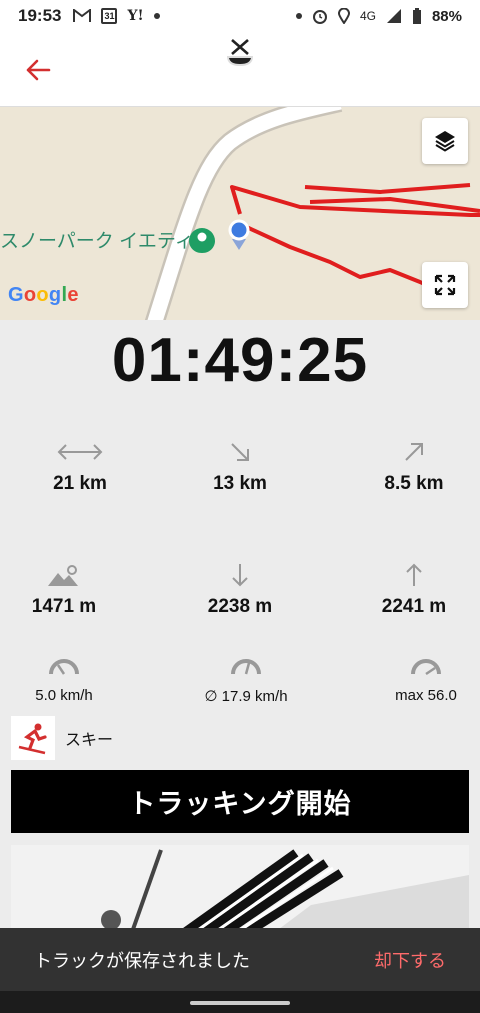  What do you see at coordinates (240, 801) in the screenshot?
I see `start-tracking-button: トラッキング開始` at bounding box center [240, 801].